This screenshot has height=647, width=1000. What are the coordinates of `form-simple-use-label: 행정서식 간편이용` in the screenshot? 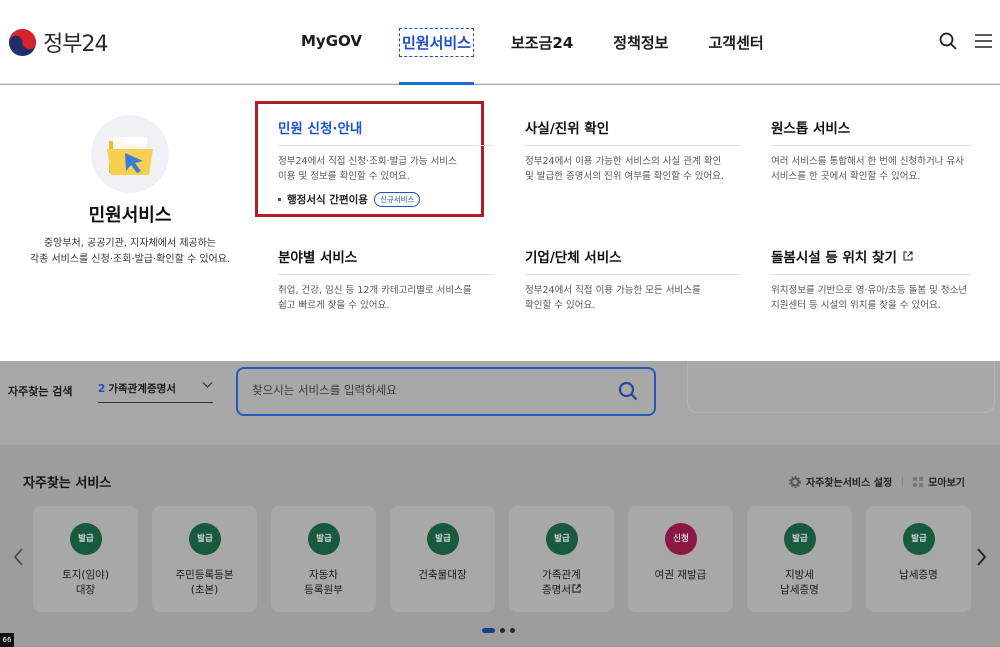 It's located at (327, 199).